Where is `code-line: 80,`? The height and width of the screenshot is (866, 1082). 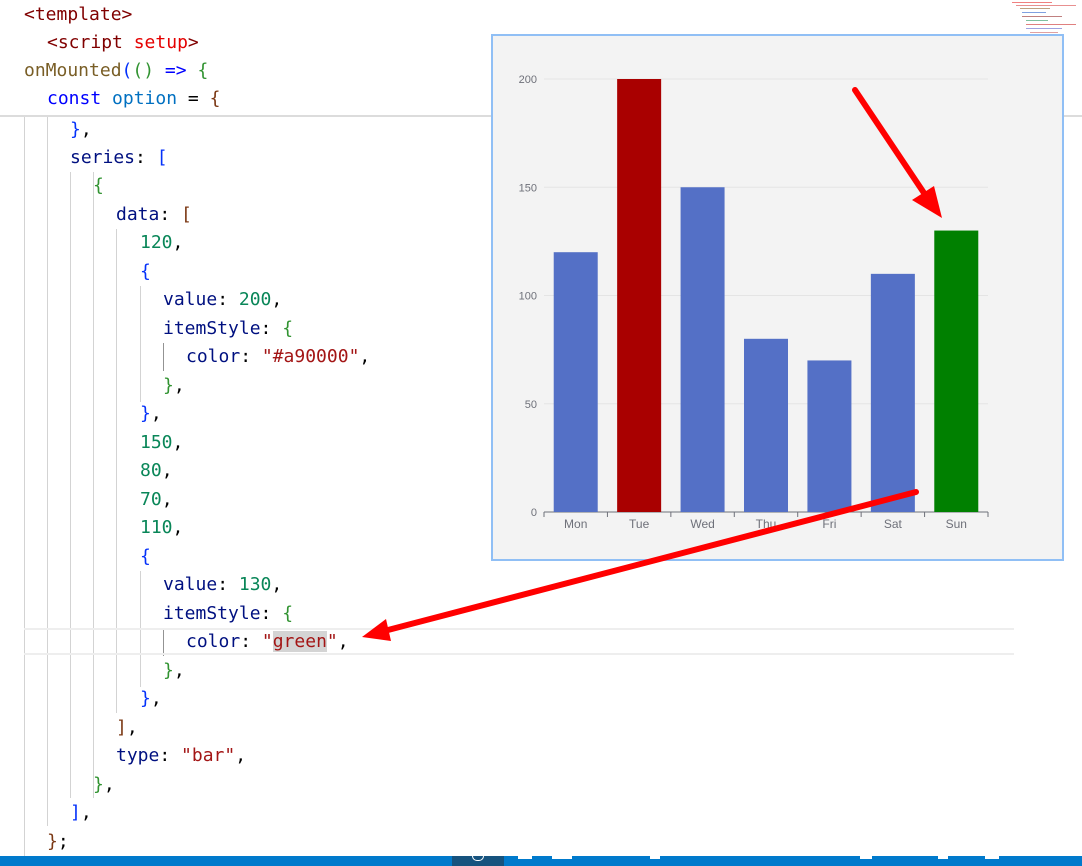
code-line: 80, is located at coordinates (156, 471).